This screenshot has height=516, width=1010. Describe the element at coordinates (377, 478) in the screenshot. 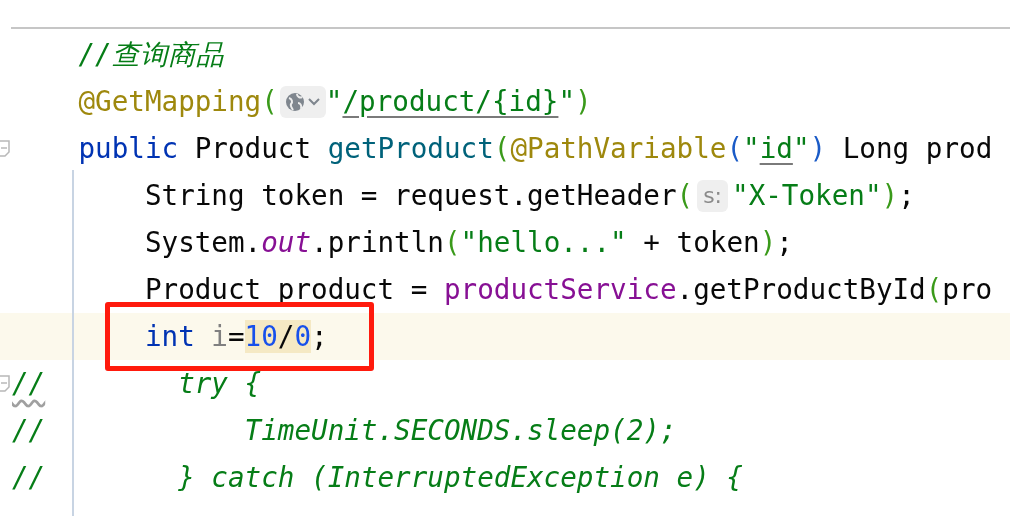

I see `code-text: // } catch (InterruptedException e) {` at that location.